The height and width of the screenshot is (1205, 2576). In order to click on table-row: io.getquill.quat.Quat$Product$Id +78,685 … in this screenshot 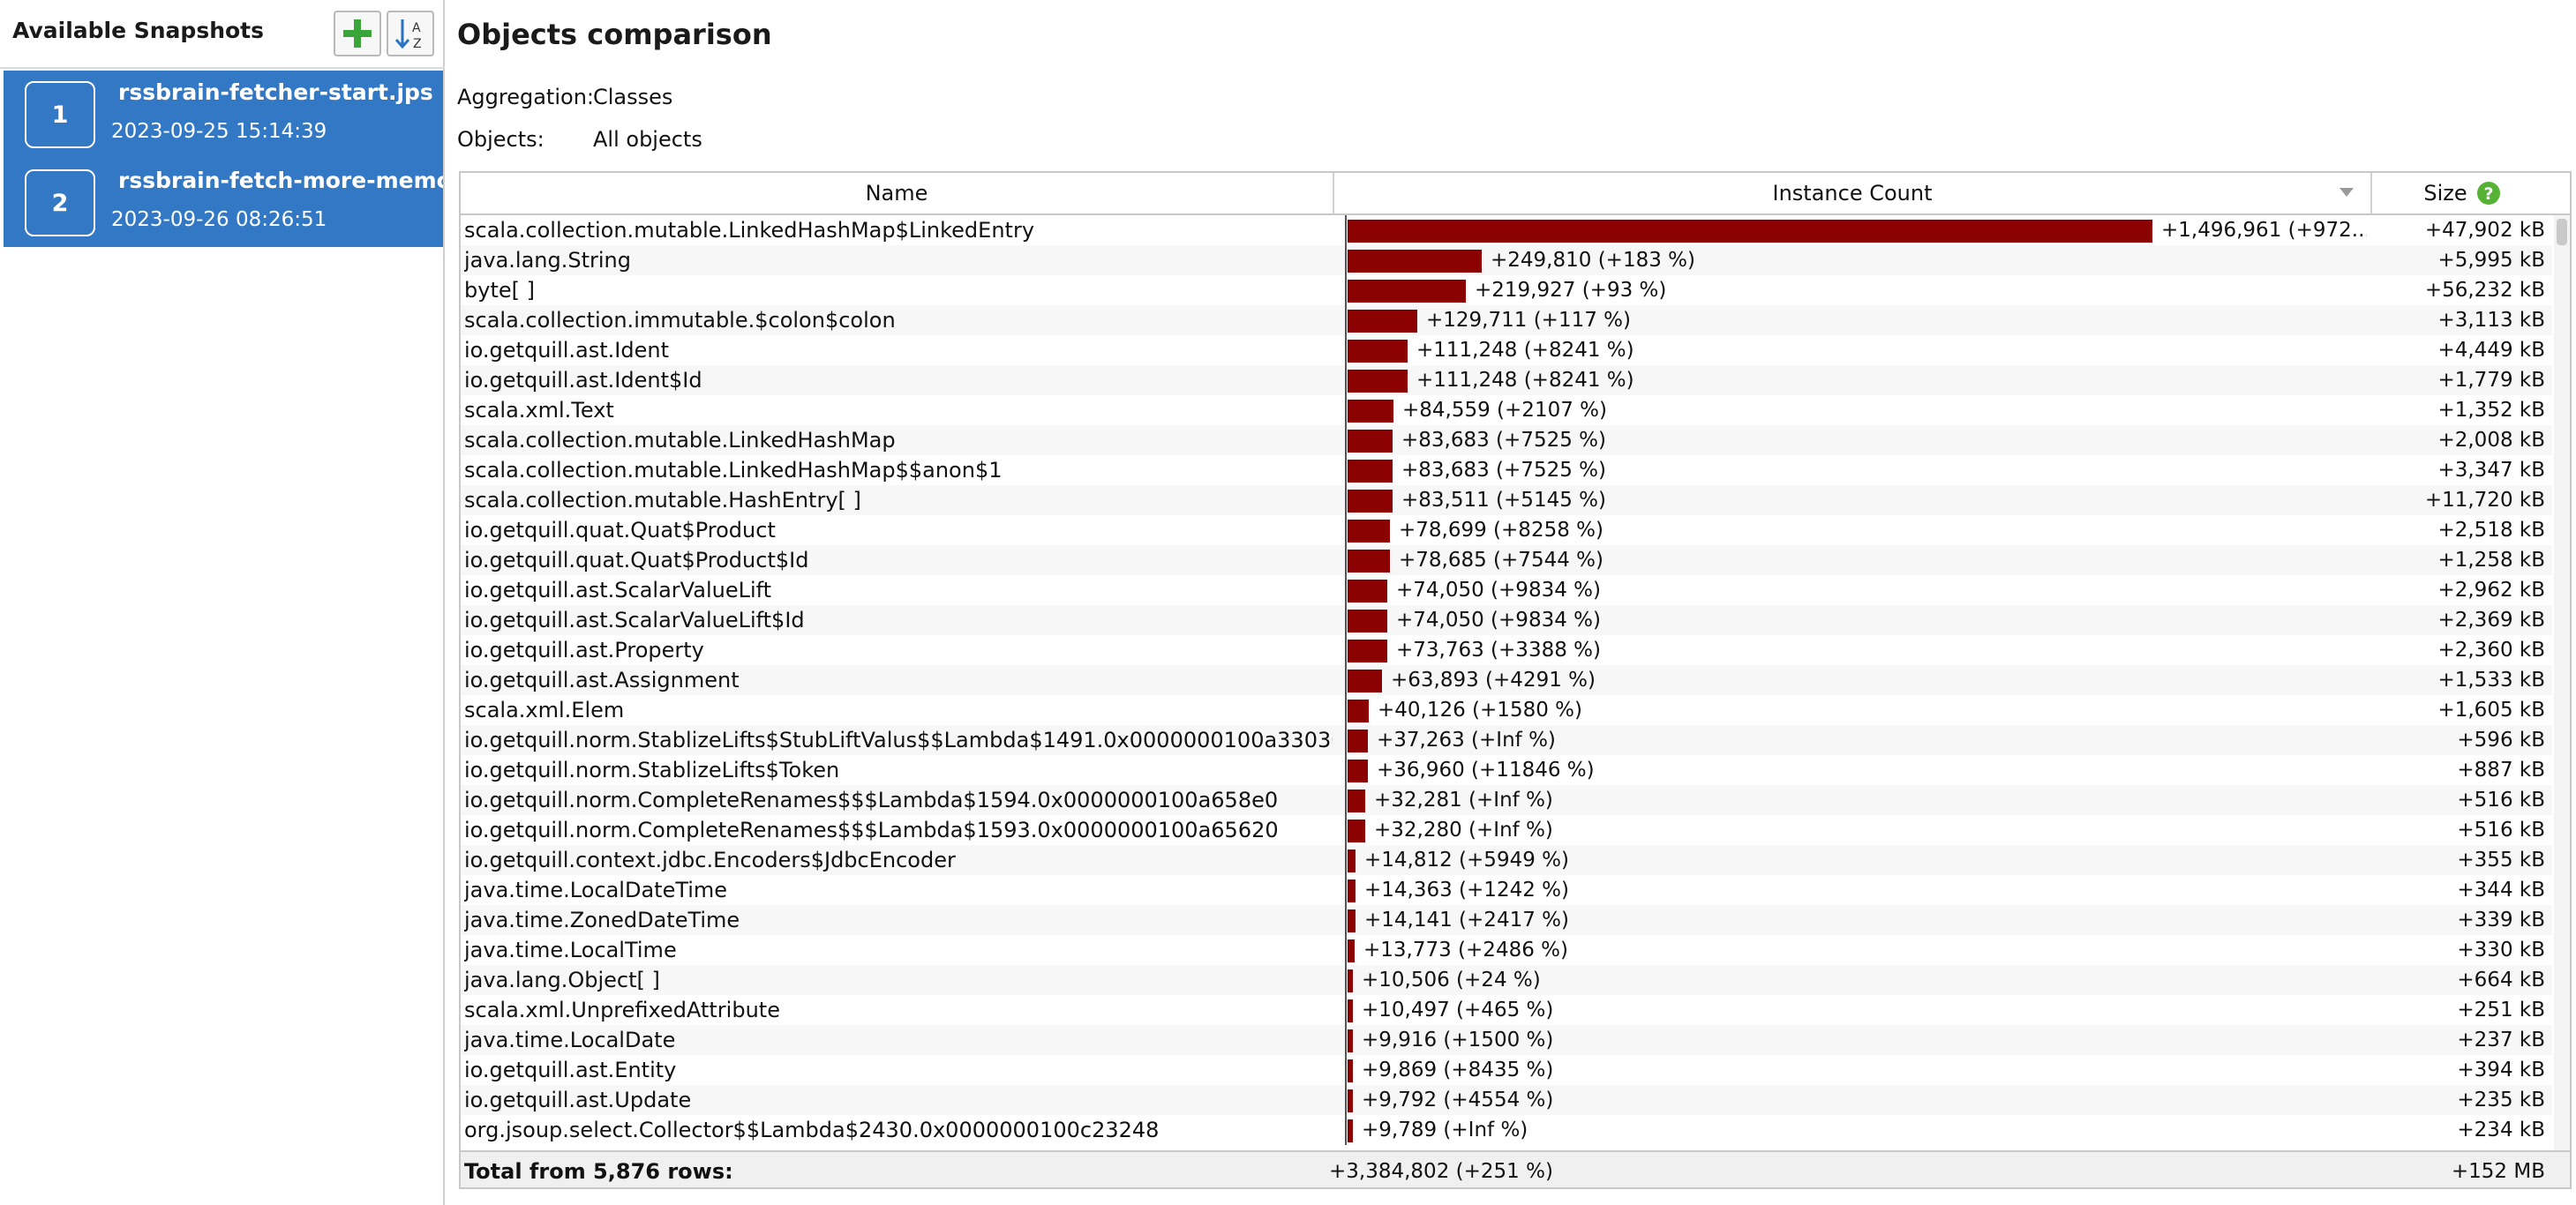, I will do `click(1506, 560)`.